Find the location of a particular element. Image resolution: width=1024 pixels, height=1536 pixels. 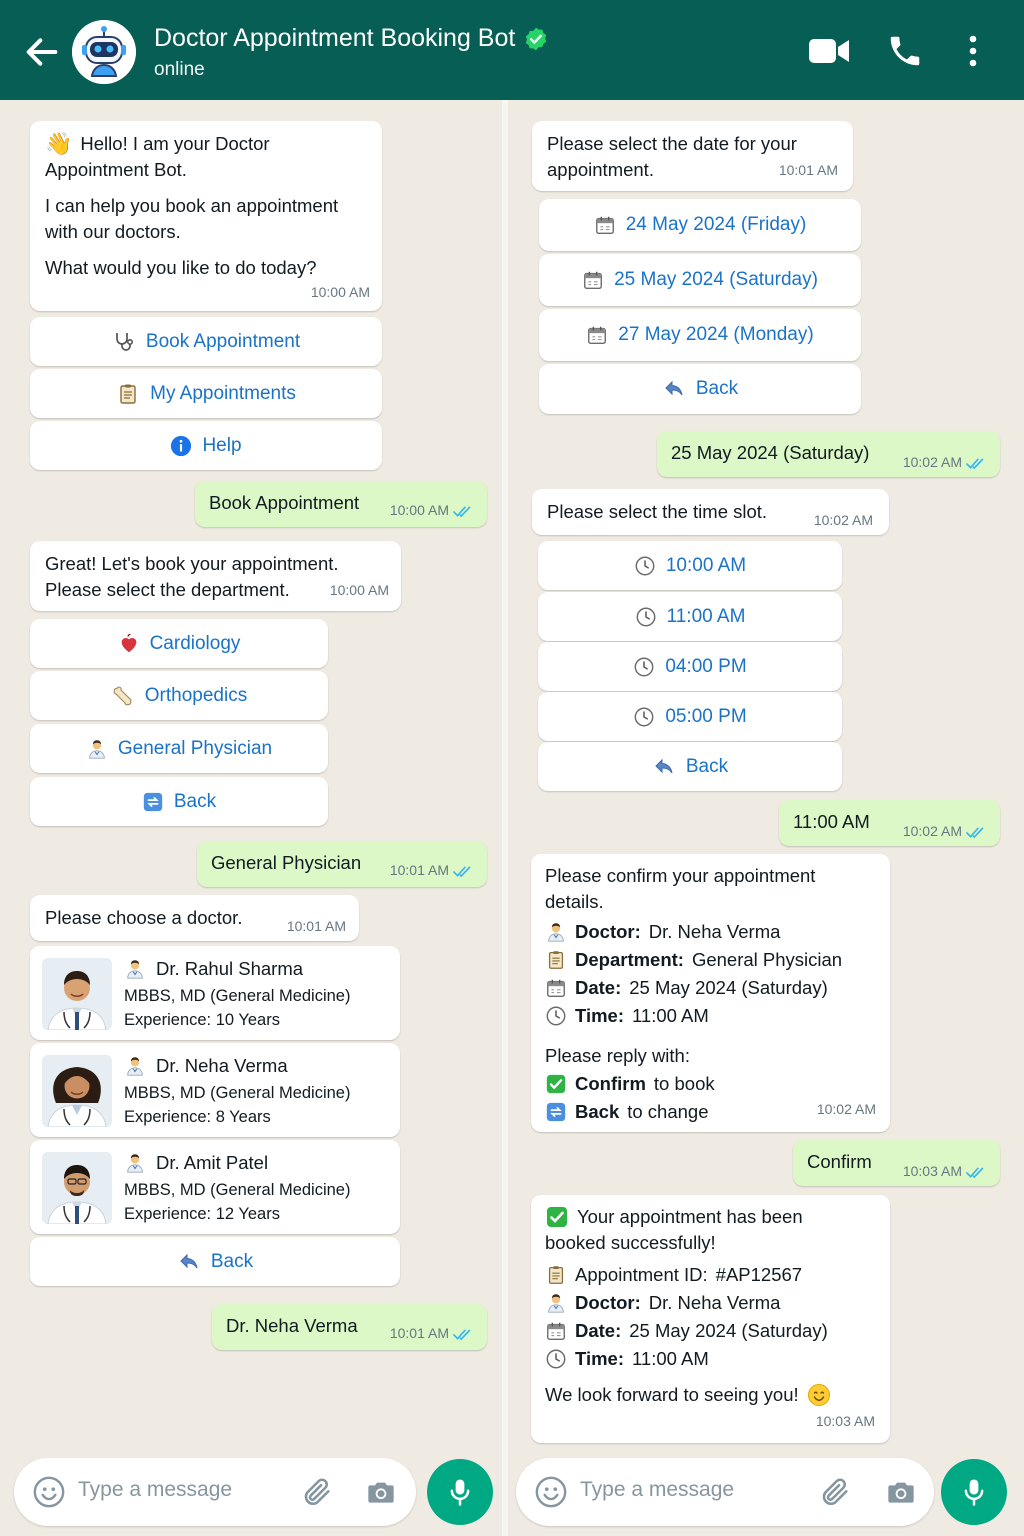

bot-choose-doctor-message: Please choose a doctor. 10:01 AM is located at coordinates (194, 918).